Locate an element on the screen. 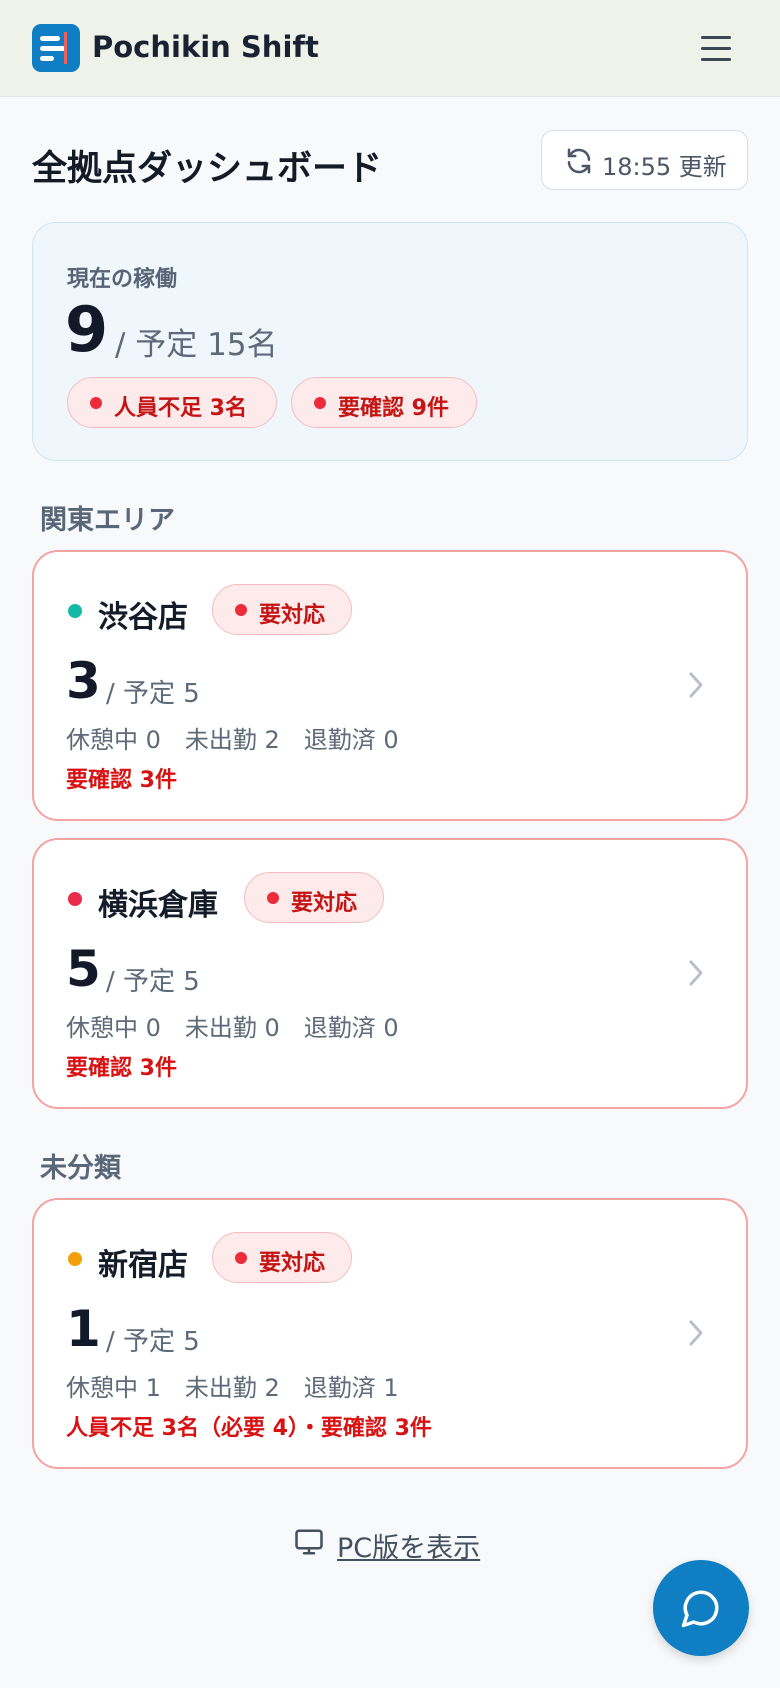  monitor-icon is located at coordinates (309, 1542).